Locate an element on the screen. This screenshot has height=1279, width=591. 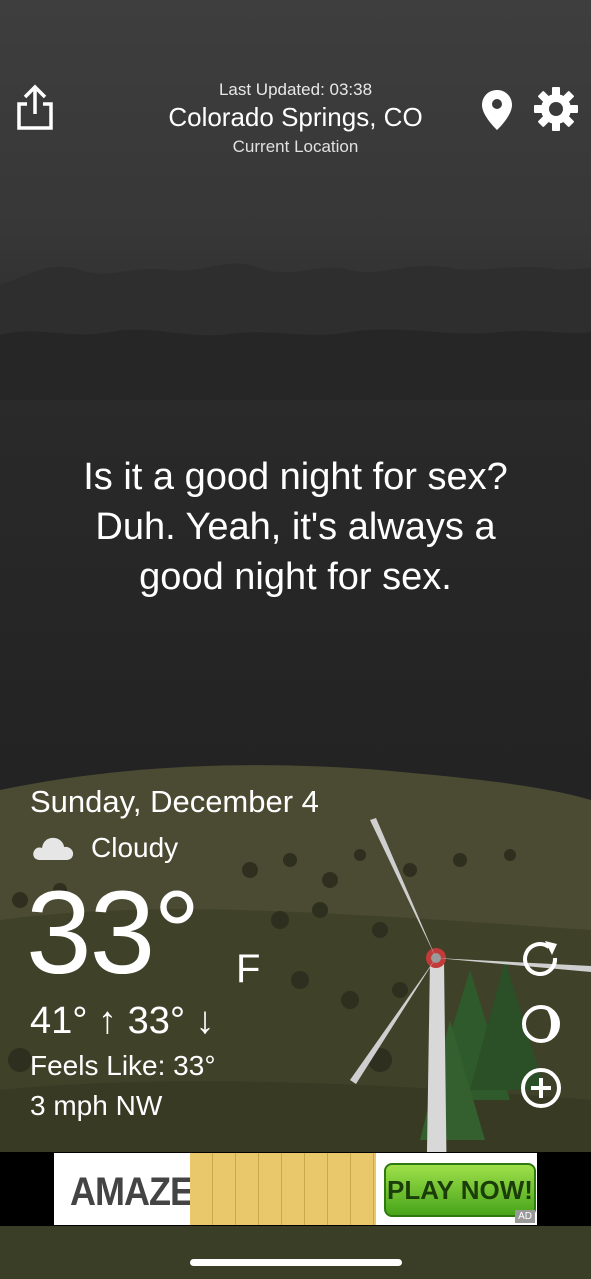
wind-label: 3 mph NW is located at coordinates (96, 1105).